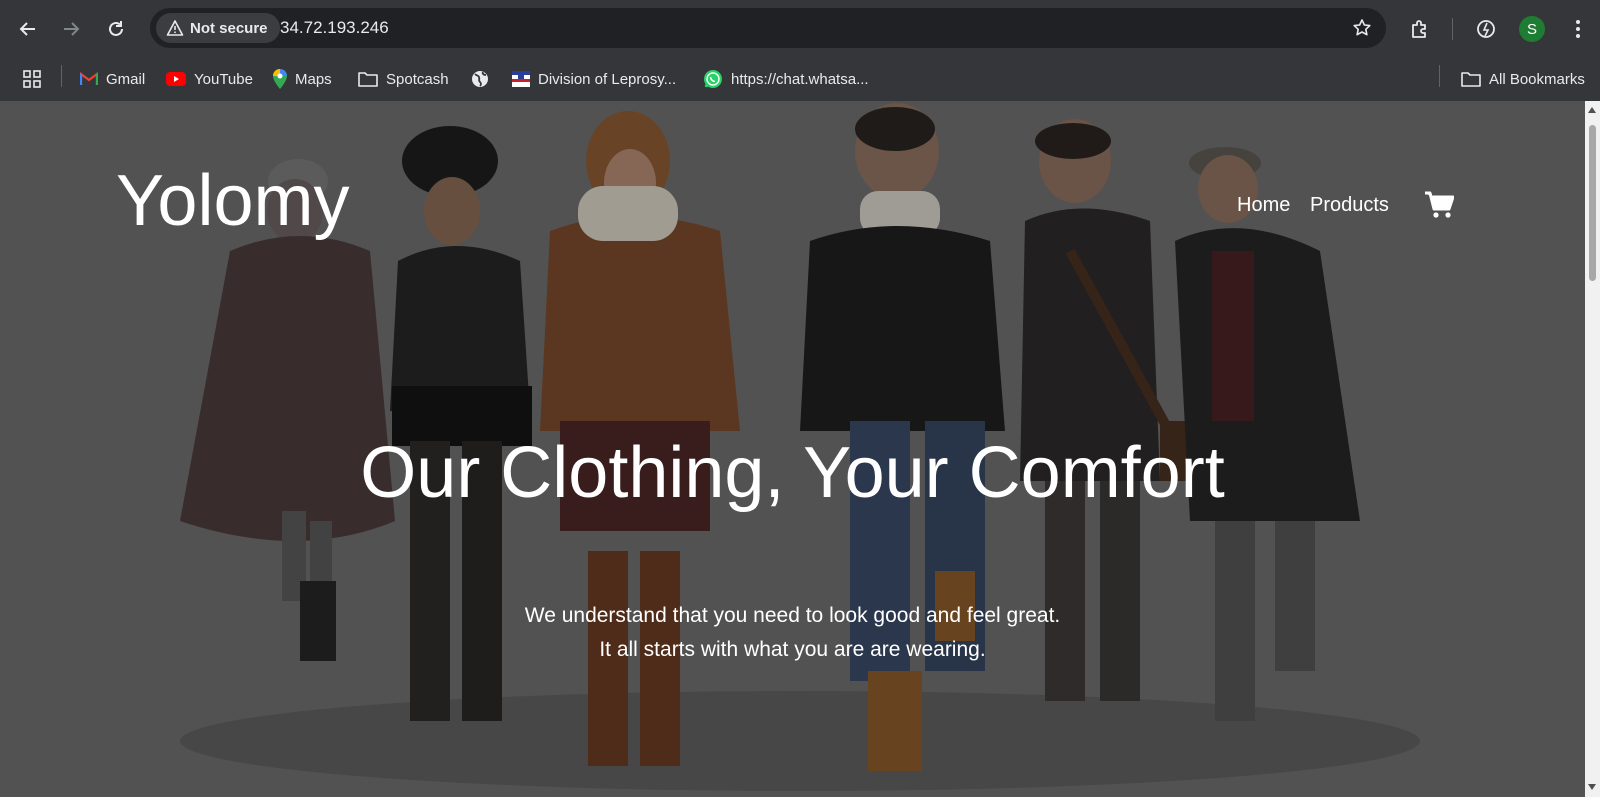 The height and width of the screenshot is (797, 1600). What do you see at coordinates (1452, 29) in the screenshot?
I see `toolbar-divider` at bounding box center [1452, 29].